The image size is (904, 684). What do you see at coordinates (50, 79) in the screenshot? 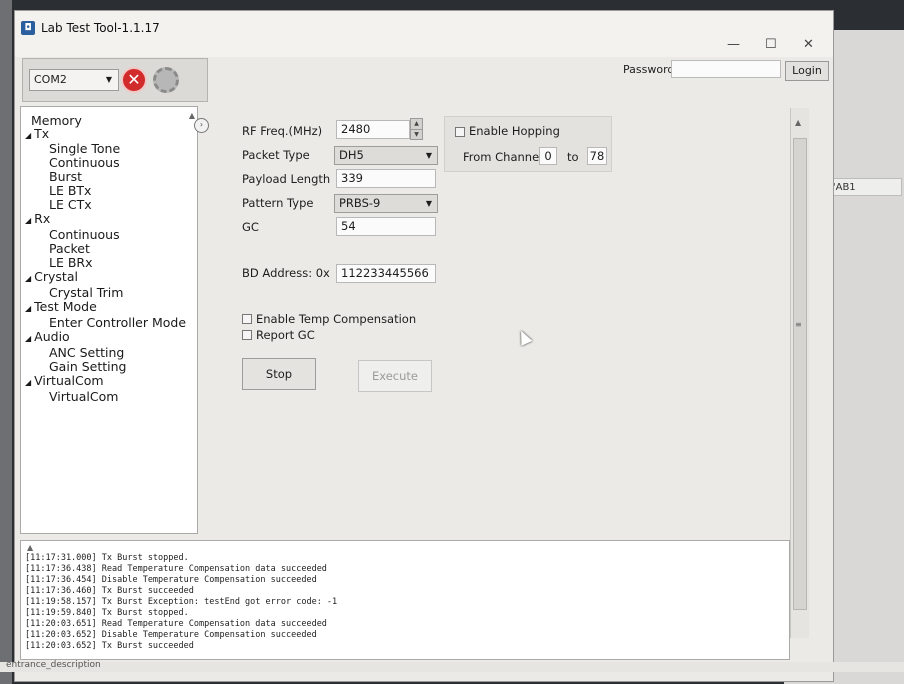
I see `com-port-value: COM2` at bounding box center [50, 79].